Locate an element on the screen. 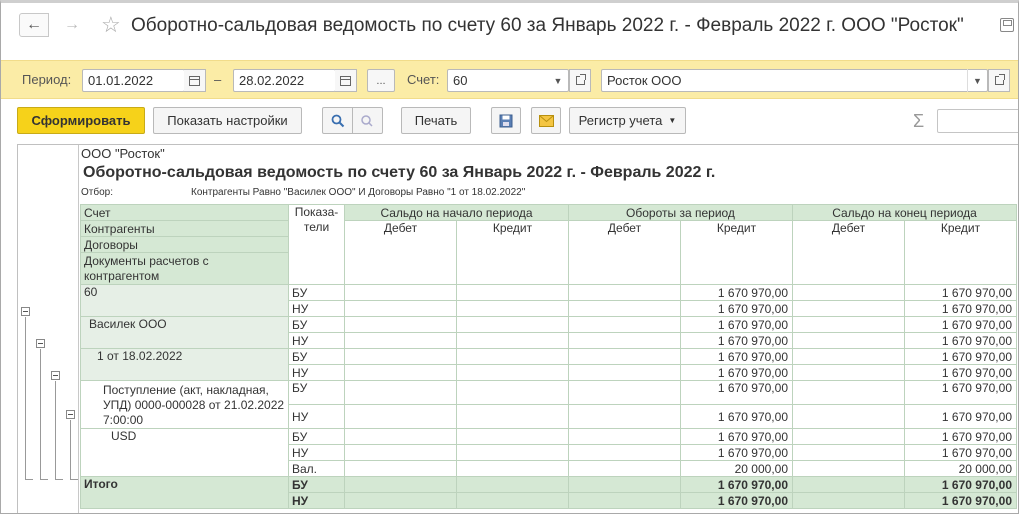  accounting-register-button: Регистр учета ▼ is located at coordinates (627, 120).